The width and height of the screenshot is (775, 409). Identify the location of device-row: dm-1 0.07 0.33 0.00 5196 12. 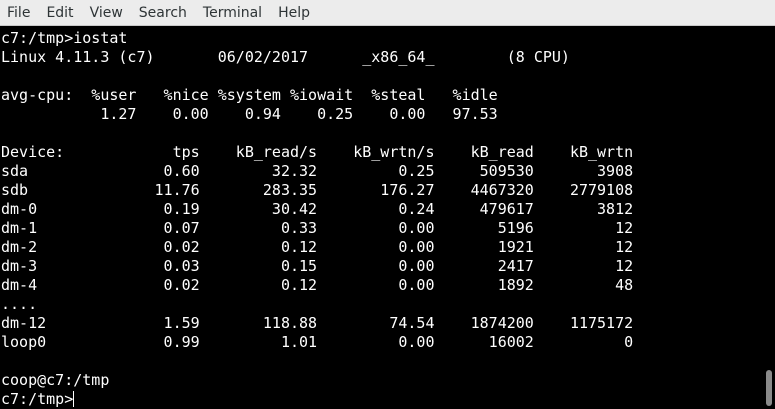
(317, 228).